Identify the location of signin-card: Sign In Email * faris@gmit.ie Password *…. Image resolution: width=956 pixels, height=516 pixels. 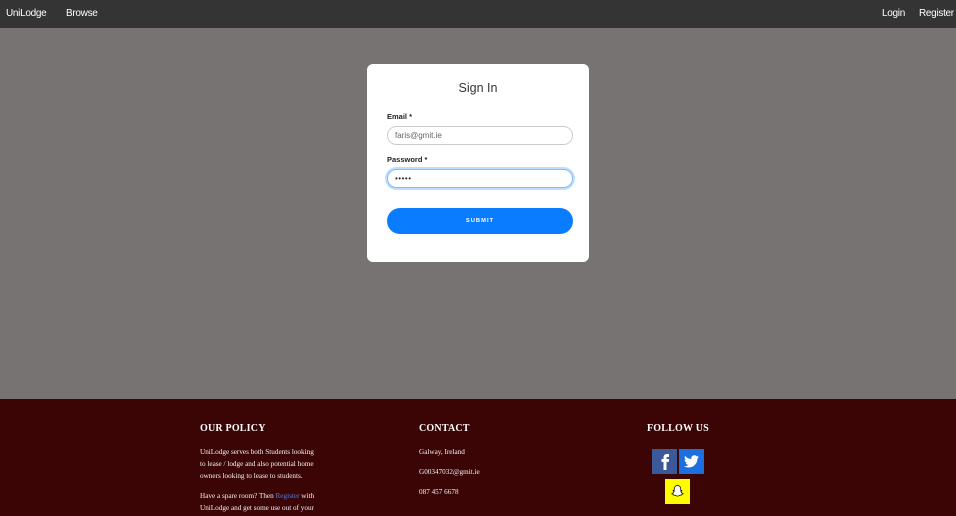
(478, 163).